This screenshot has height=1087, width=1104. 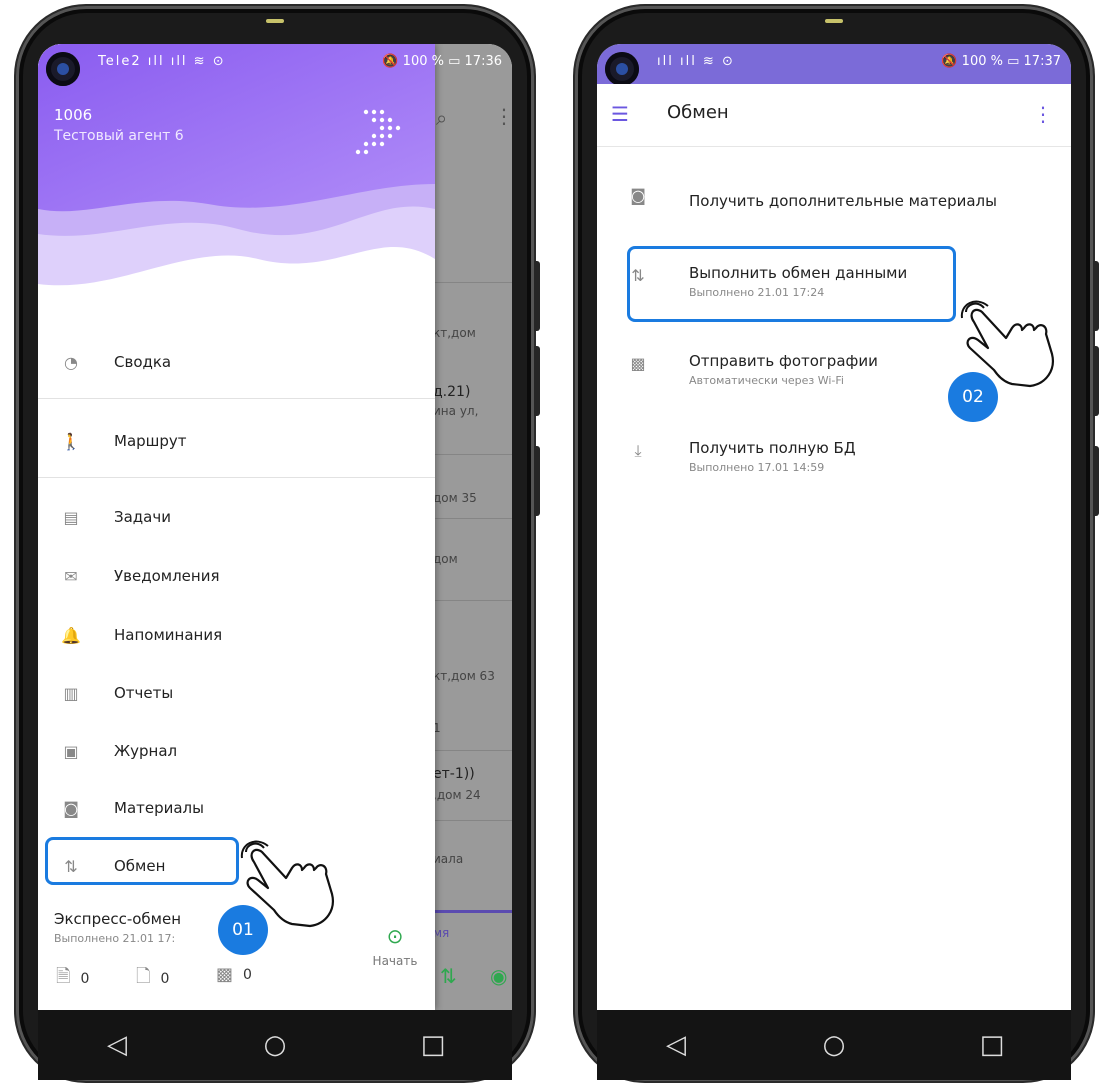 What do you see at coordinates (142, 861) in the screenshot?
I see `exchange-highlight` at bounding box center [142, 861].